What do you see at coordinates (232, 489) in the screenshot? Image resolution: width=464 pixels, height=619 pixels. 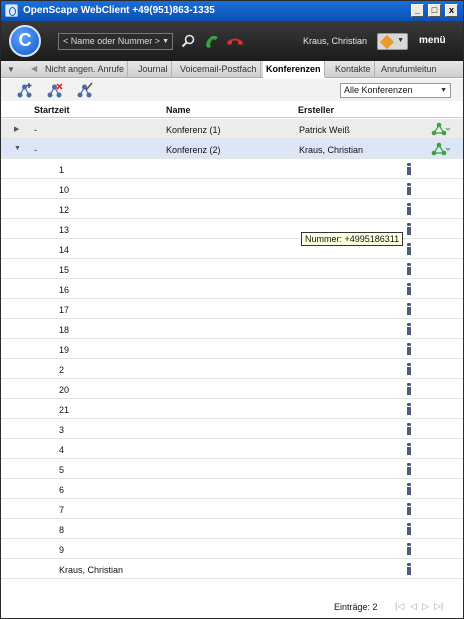 I see `participant-row: 6` at bounding box center [232, 489].